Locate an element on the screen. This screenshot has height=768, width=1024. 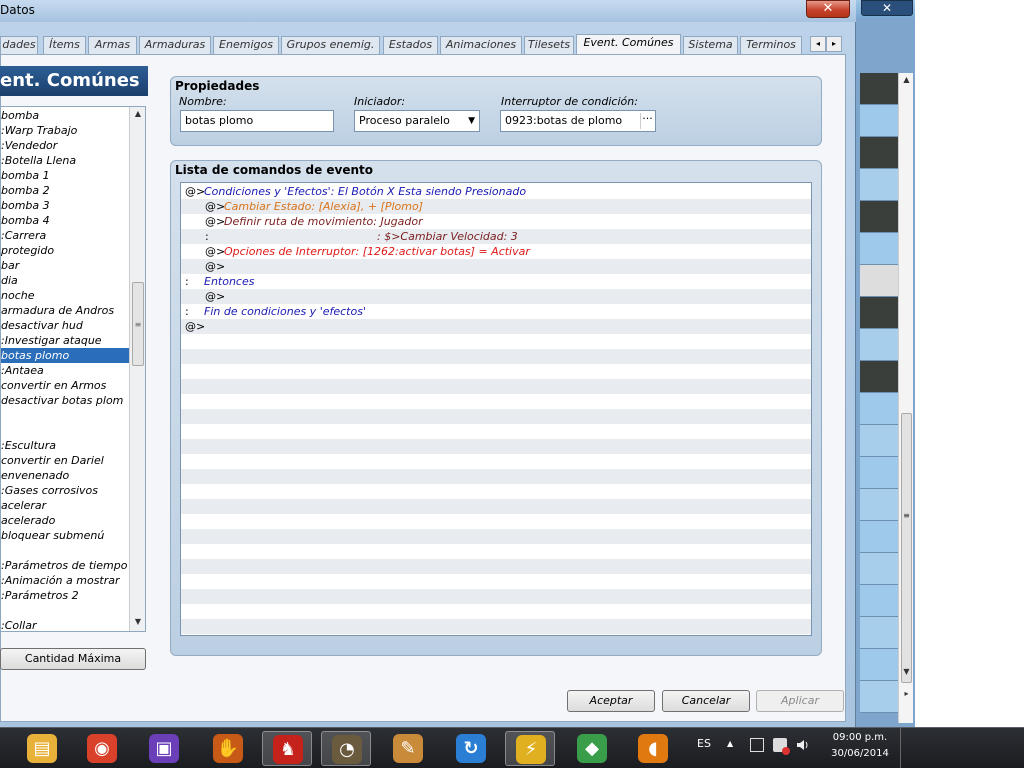
name-input: botas plomo is located at coordinates (257, 121).